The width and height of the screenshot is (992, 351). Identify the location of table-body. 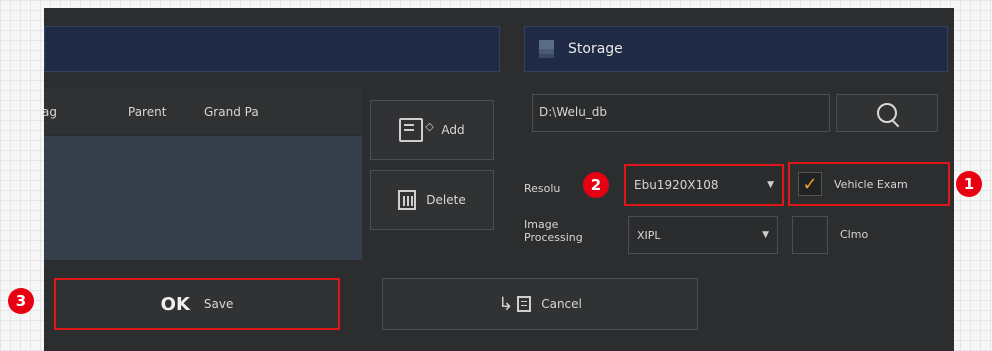
(203, 198).